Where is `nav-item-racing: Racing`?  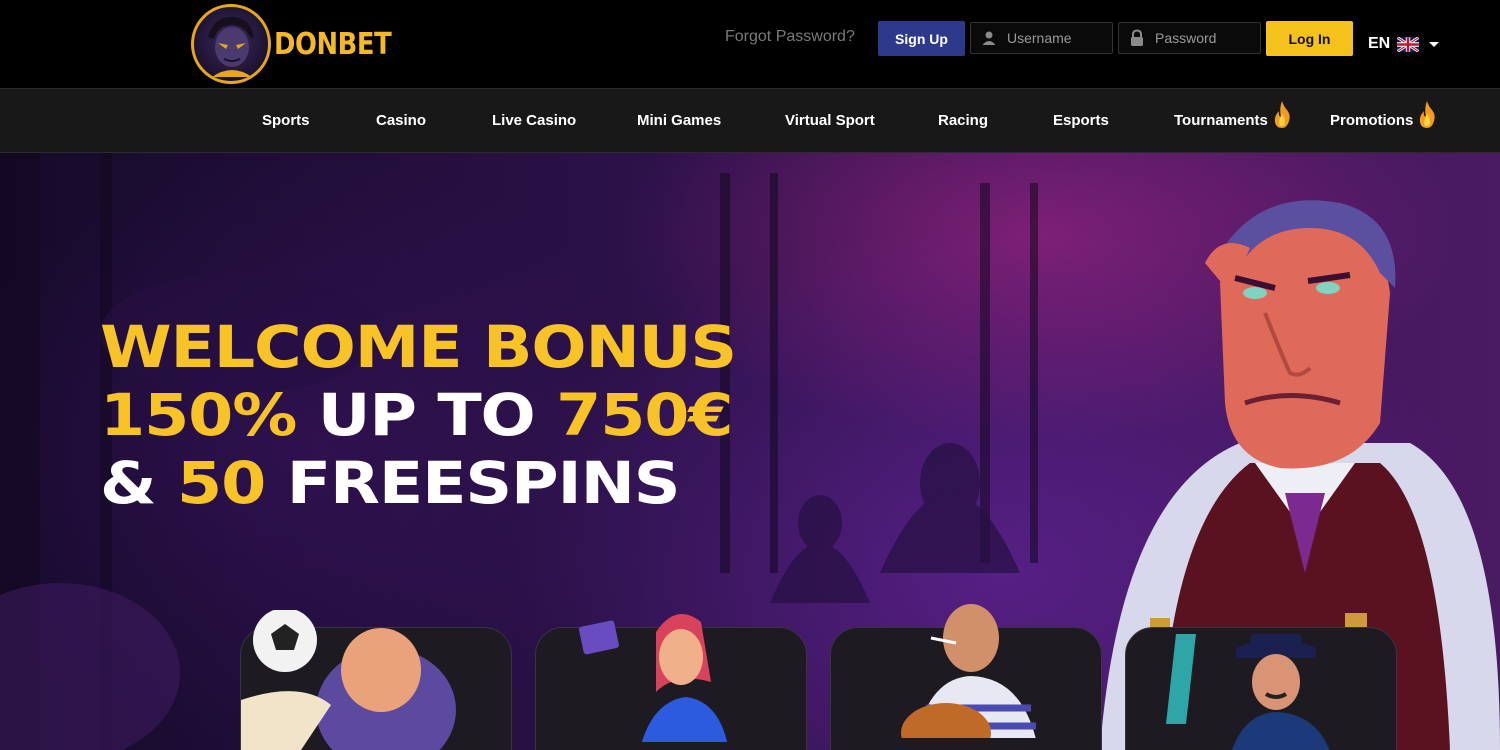 nav-item-racing: Racing is located at coordinates (963, 120).